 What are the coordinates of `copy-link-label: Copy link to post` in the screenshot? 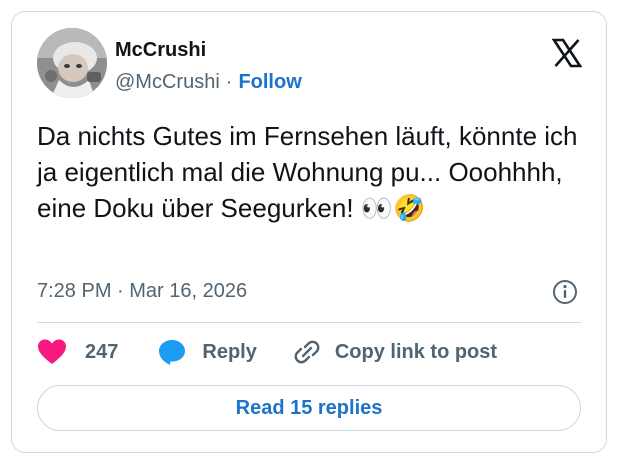 It's located at (416, 351).